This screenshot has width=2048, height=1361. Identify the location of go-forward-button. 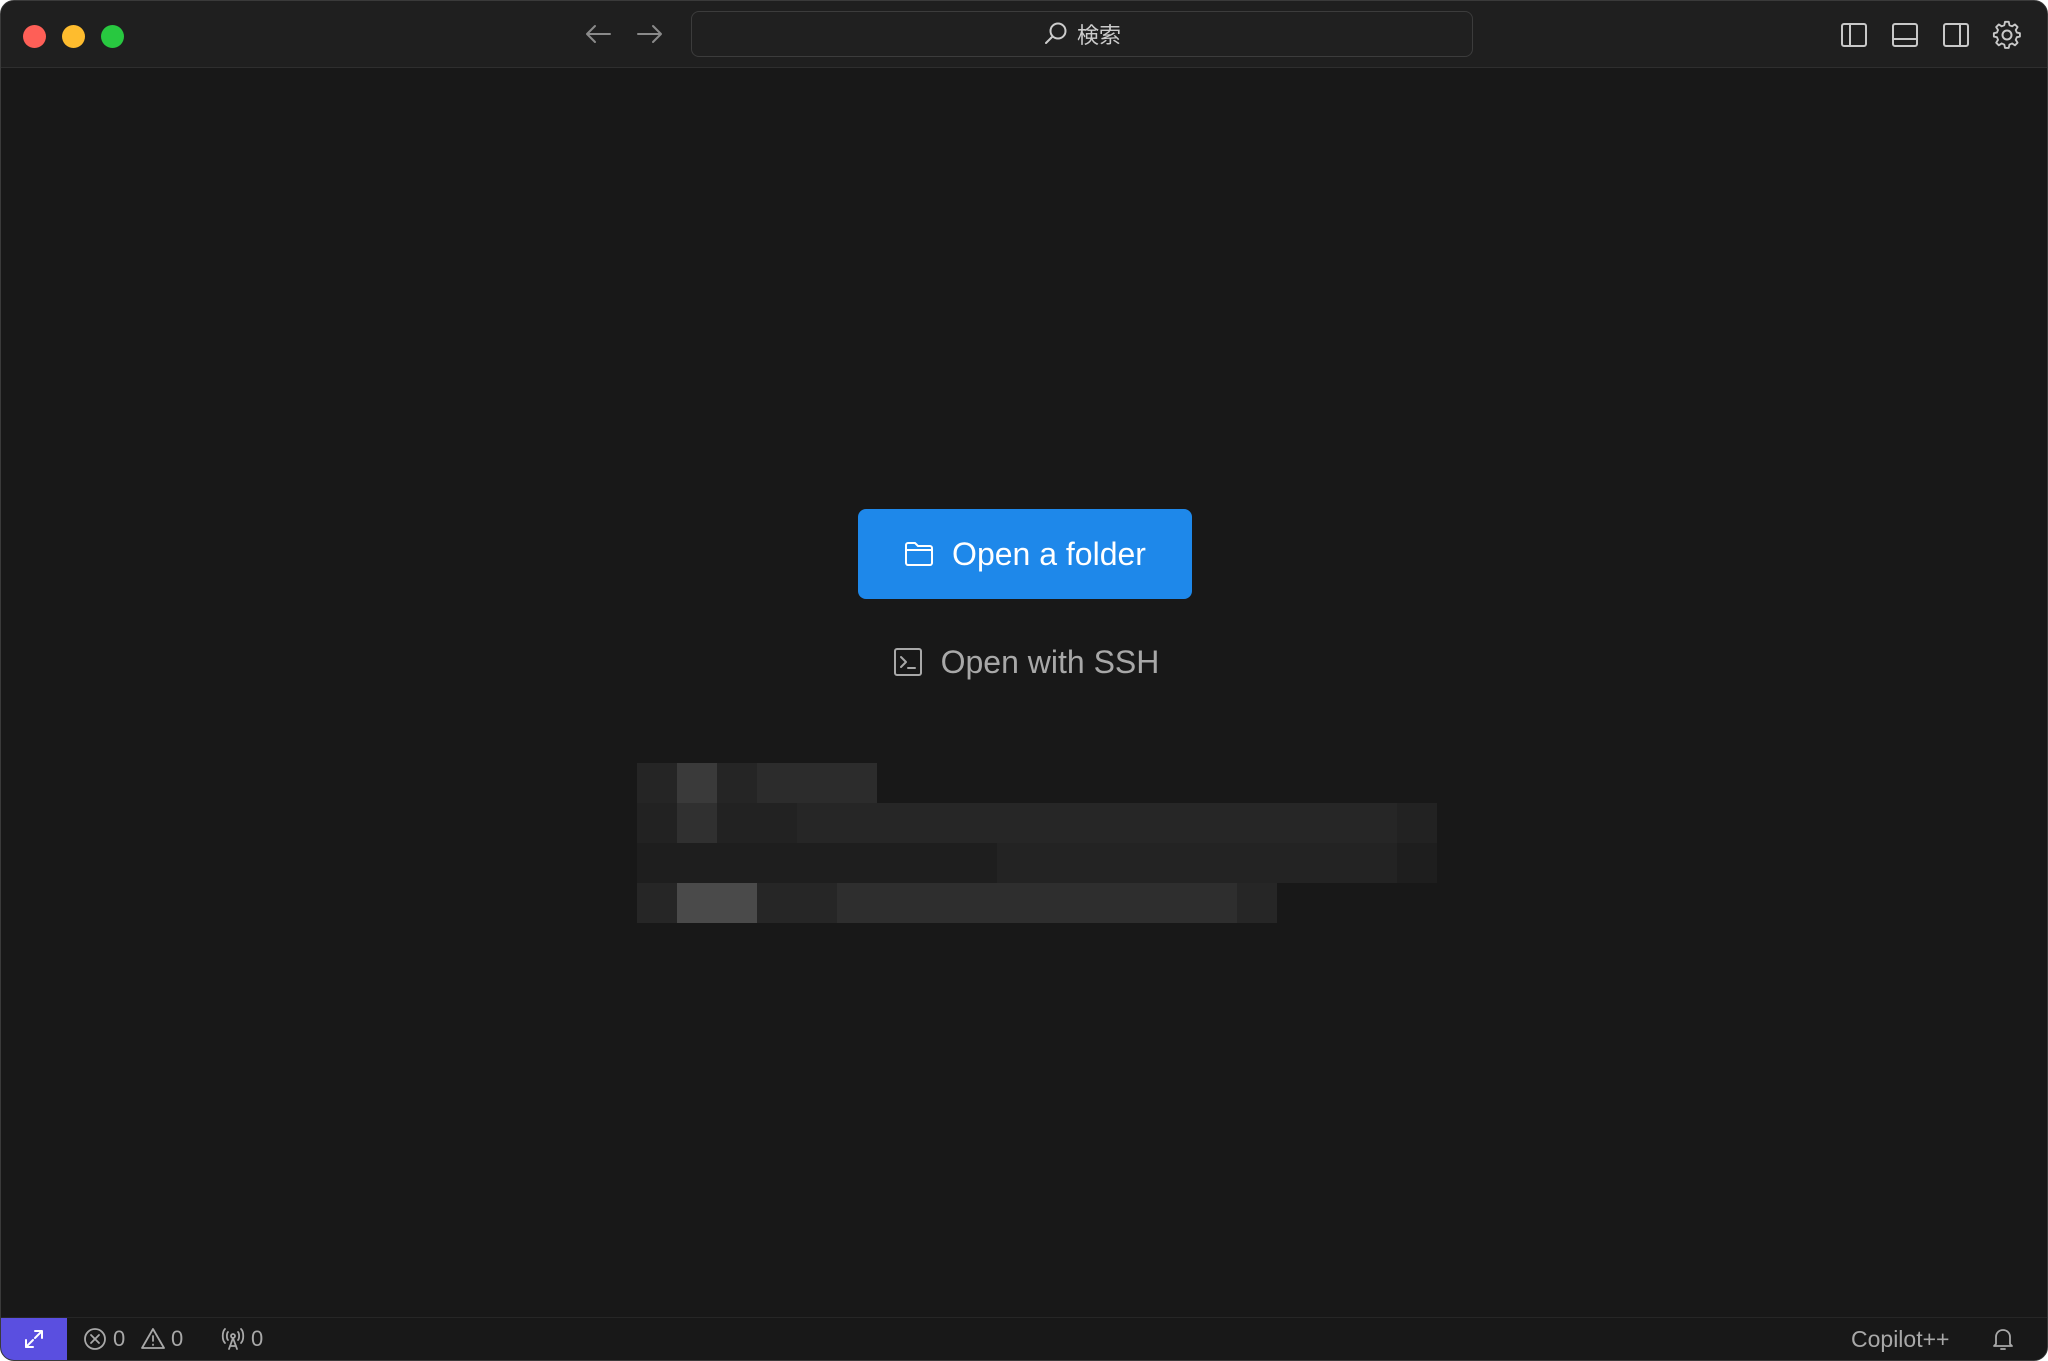
(650, 34).